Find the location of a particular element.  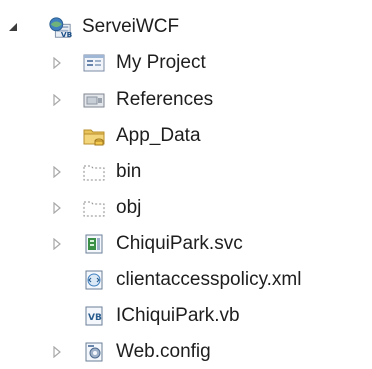

tree-node-label: obj is located at coordinates (129, 207).